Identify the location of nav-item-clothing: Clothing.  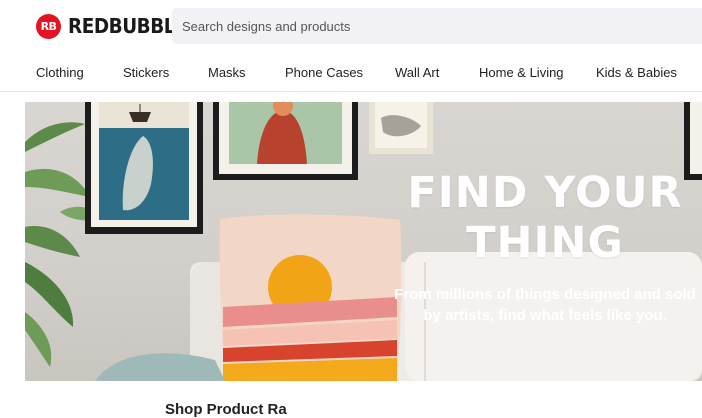
(60, 72).